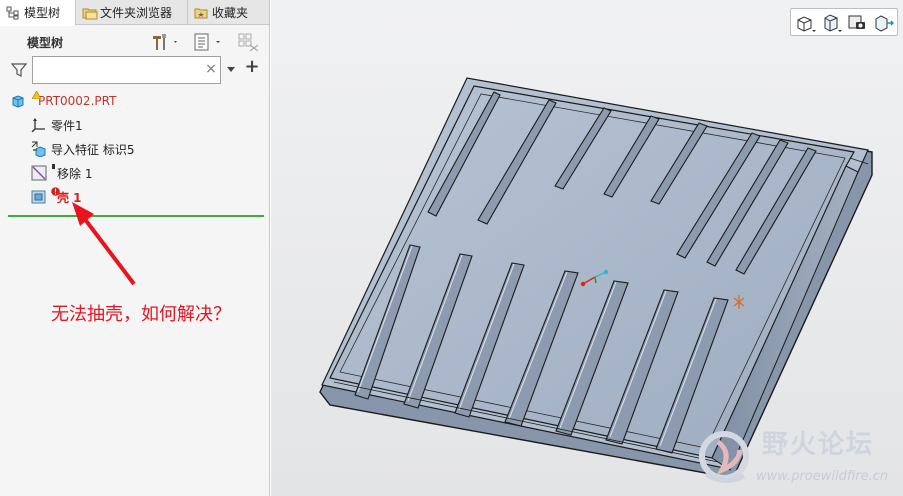  What do you see at coordinates (231, 69) in the screenshot?
I see `chevron-down-icon` at bounding box center [231, 69].